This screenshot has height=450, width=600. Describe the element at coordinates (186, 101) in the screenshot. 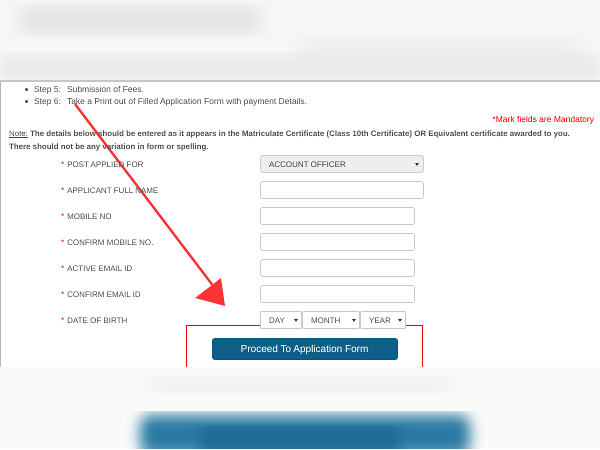

I see `step-text: Take a Print out of Filled Application Form with payment Details.` at that location.